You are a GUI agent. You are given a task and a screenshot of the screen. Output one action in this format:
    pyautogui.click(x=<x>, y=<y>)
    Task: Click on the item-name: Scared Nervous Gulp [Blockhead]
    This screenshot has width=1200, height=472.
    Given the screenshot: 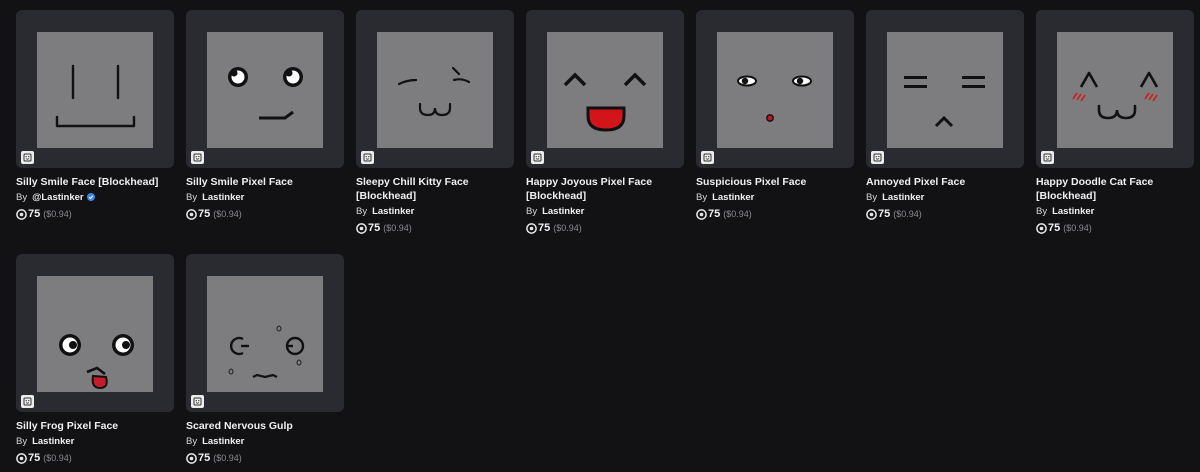 What is the action you would take?
    pyautogui.click(x=265, y=426)
    